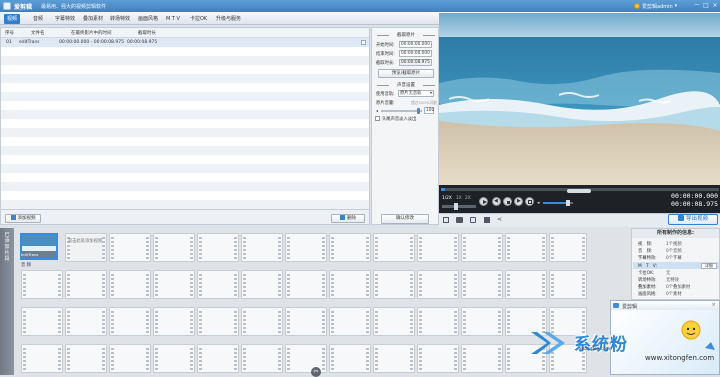 Image resolution: width=720 pixels, height=377 pixels. Describe the element at coordinates (459, 206) in the screenshot. I see `speed-slider` at that location.